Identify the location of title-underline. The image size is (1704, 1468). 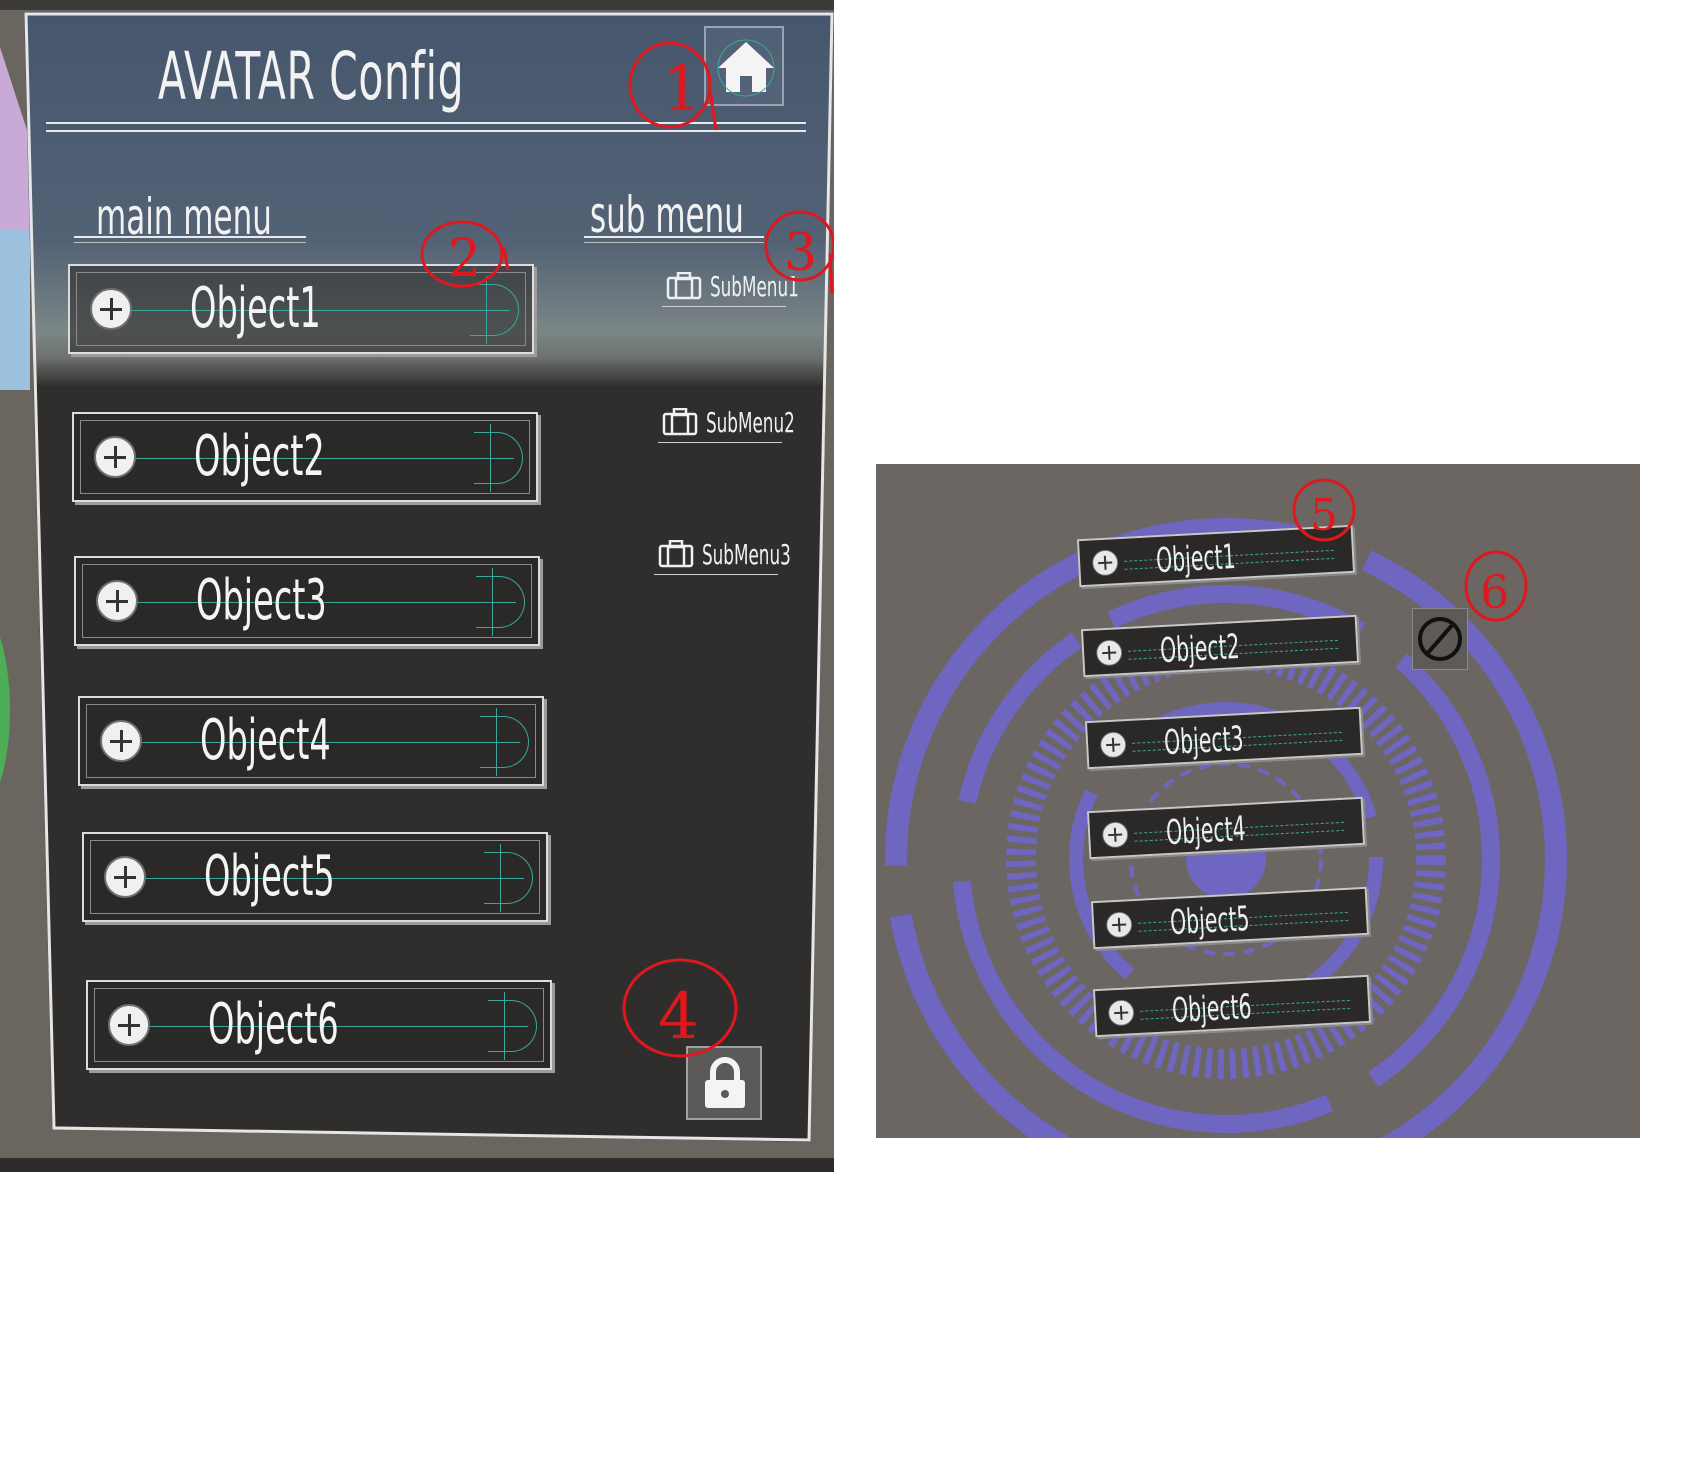
(426, 123).